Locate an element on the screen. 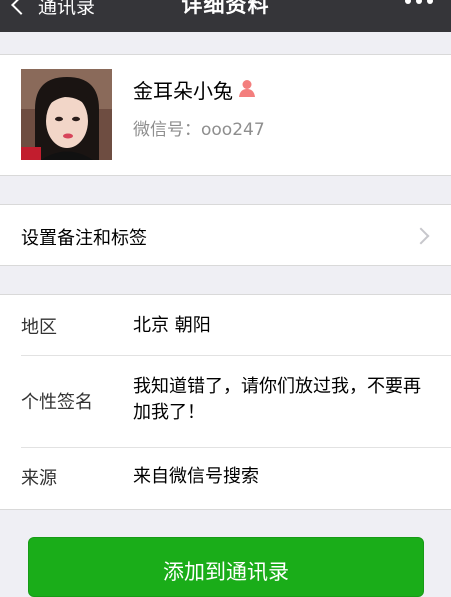 This screenshot has width=451, height=597. source-label: 来源 is located at coordinates (39, 478).